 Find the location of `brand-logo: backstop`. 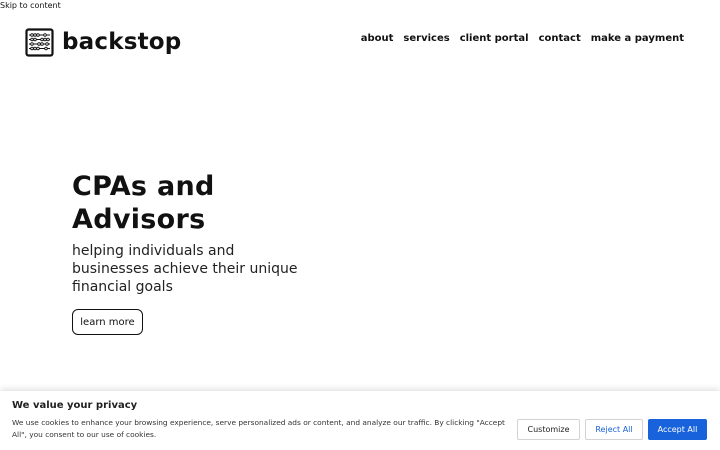

brand-logo: backstop is located at coordinates (103, 42).